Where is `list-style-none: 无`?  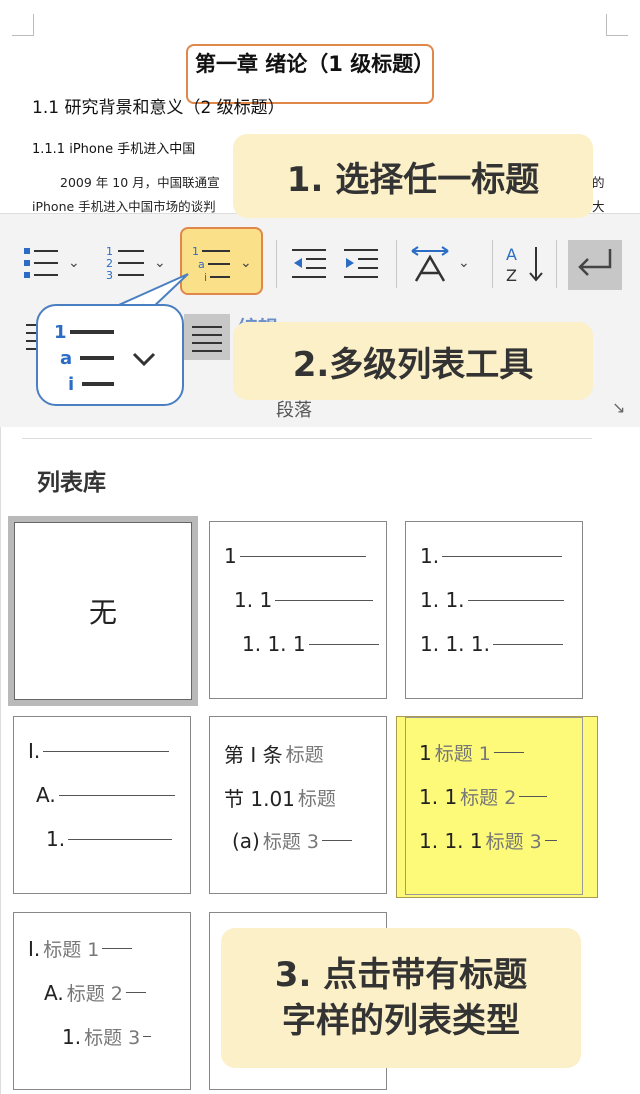 list-style-none: 无 is located at coordinates (103, 611).